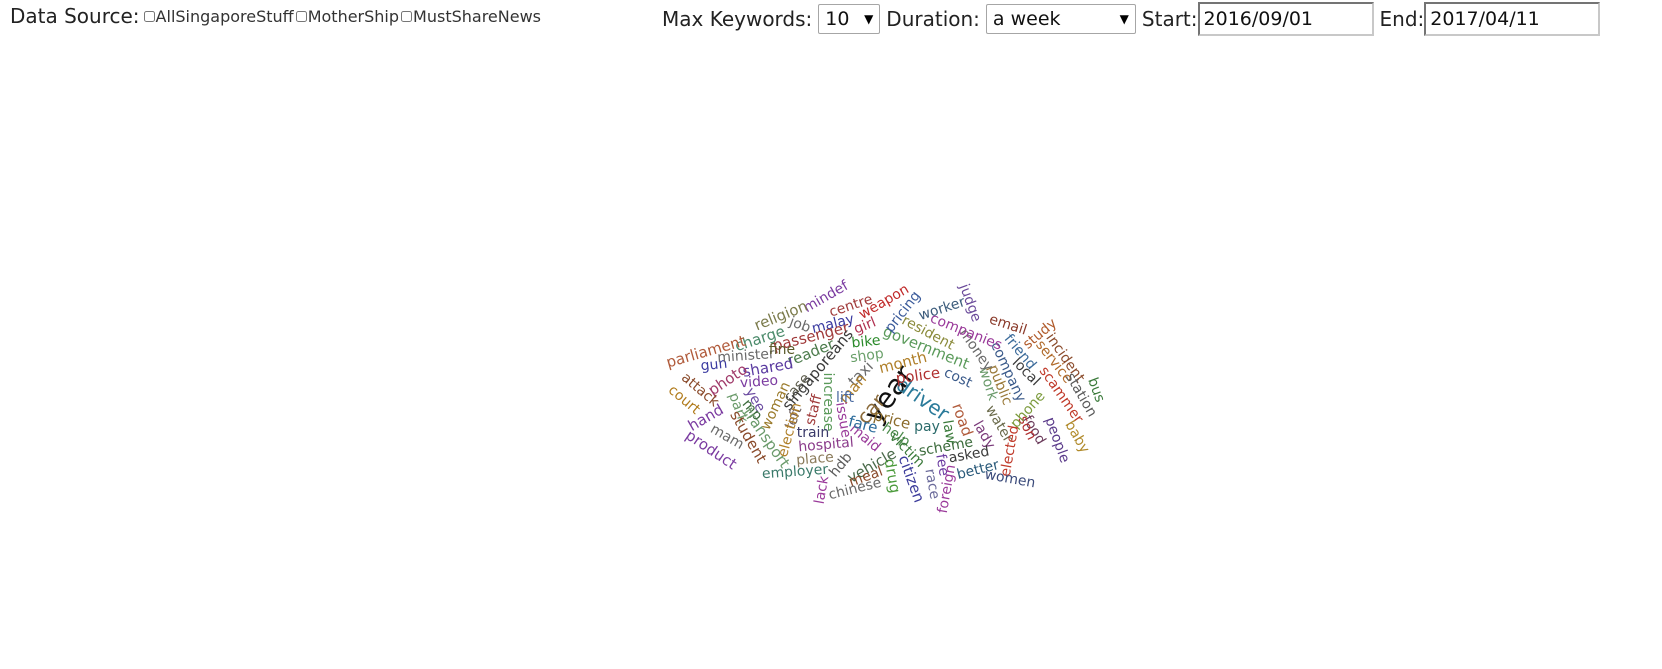  Describe the element at coordinates (813, 433) in the screenshot. I see `word-train: train` at that location.